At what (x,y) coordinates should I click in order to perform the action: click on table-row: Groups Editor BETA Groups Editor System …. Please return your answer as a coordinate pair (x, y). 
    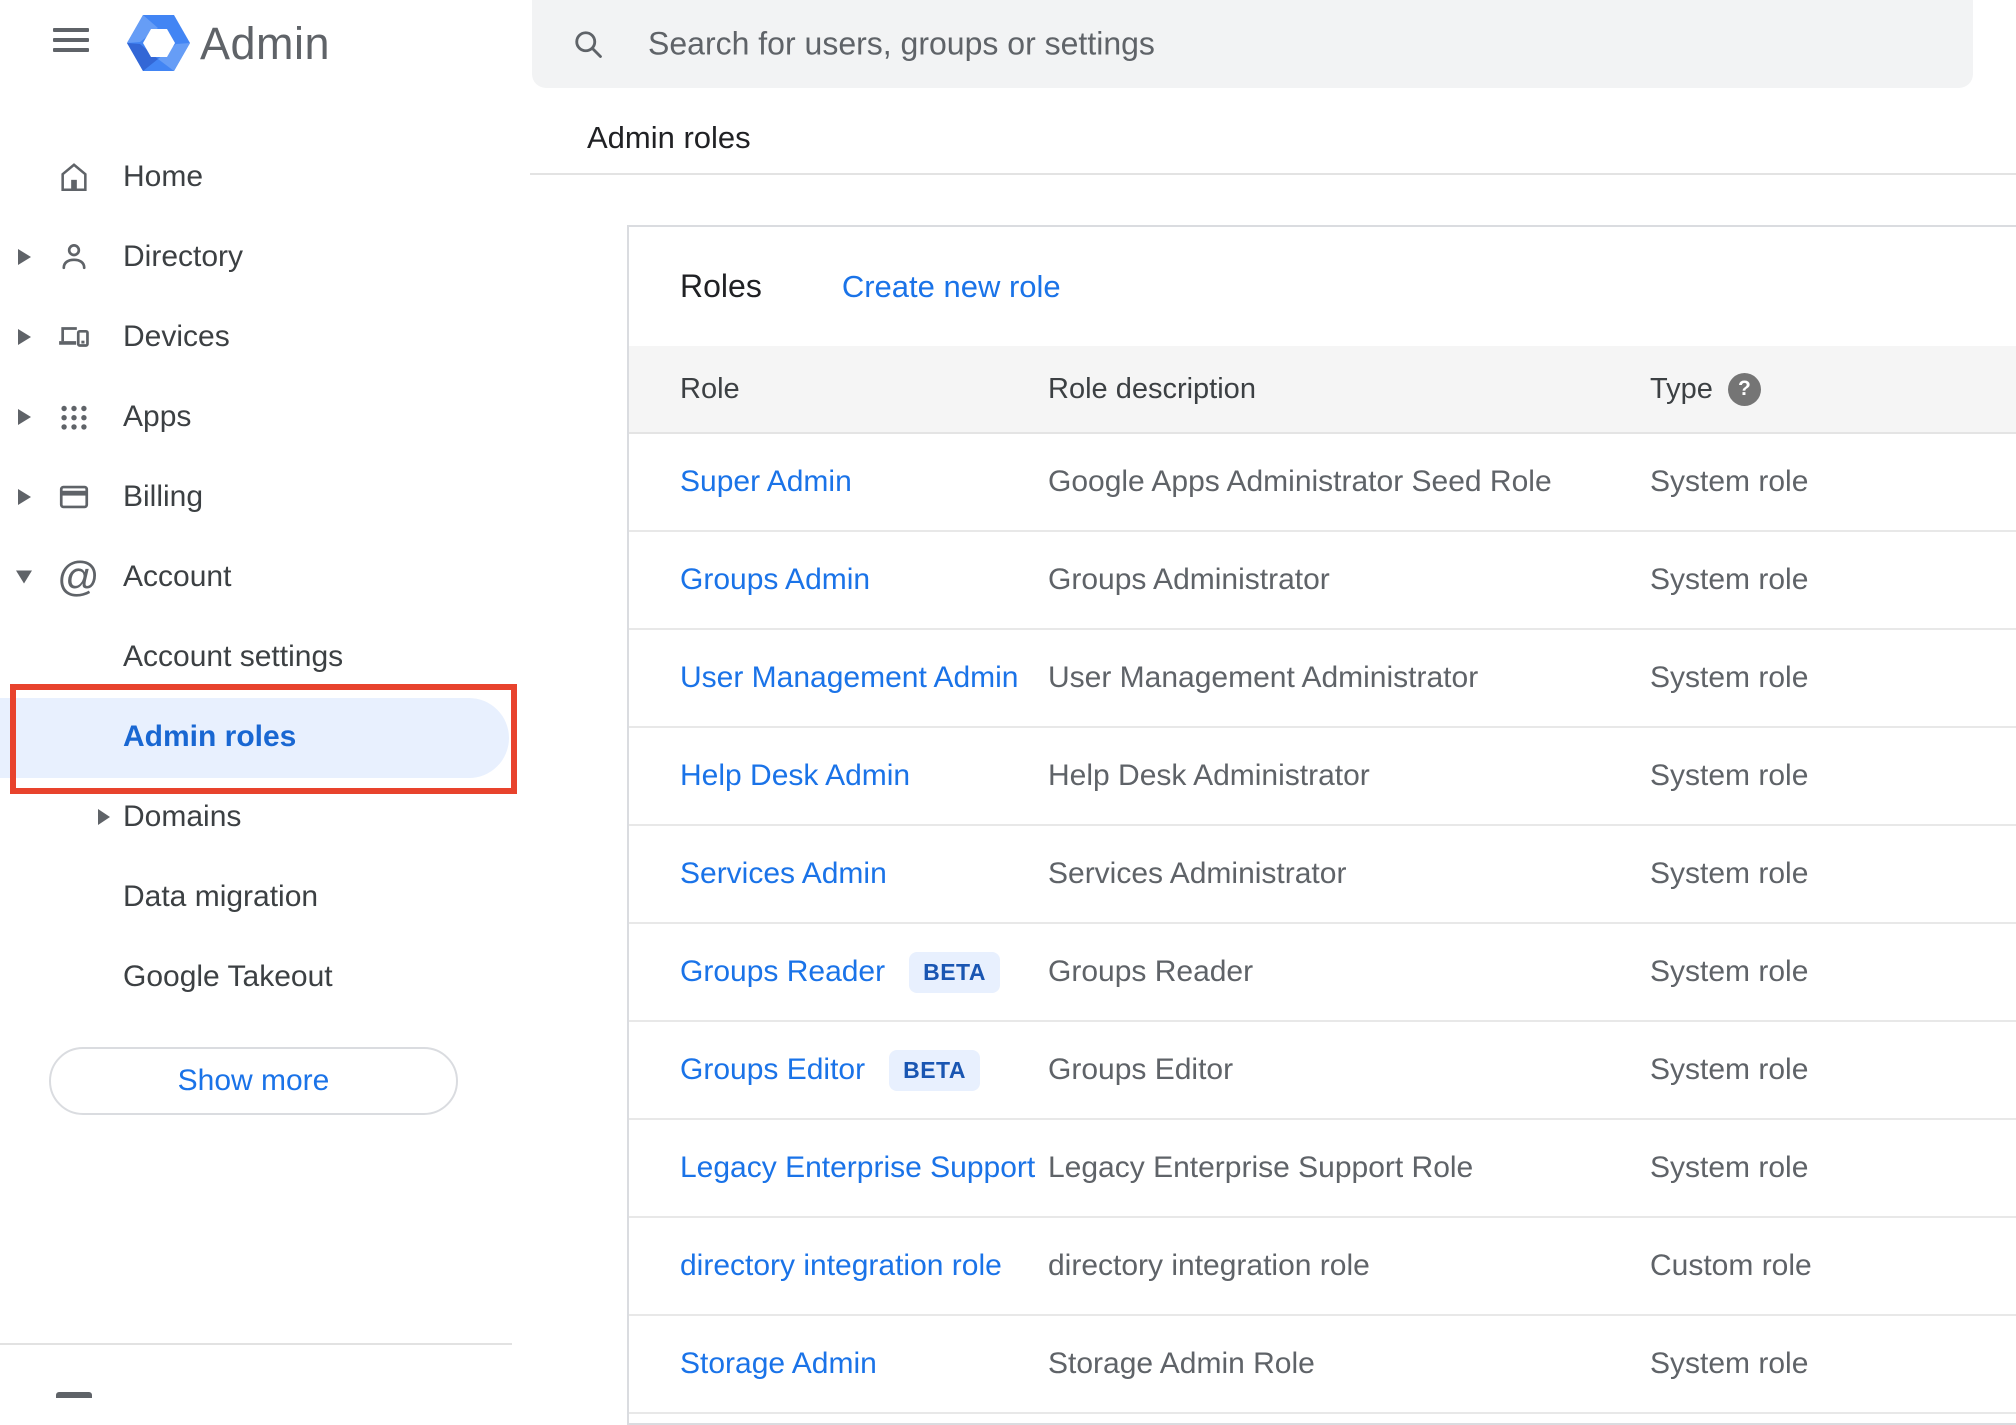
    Looking at the image, I should click on (1322, 1071).